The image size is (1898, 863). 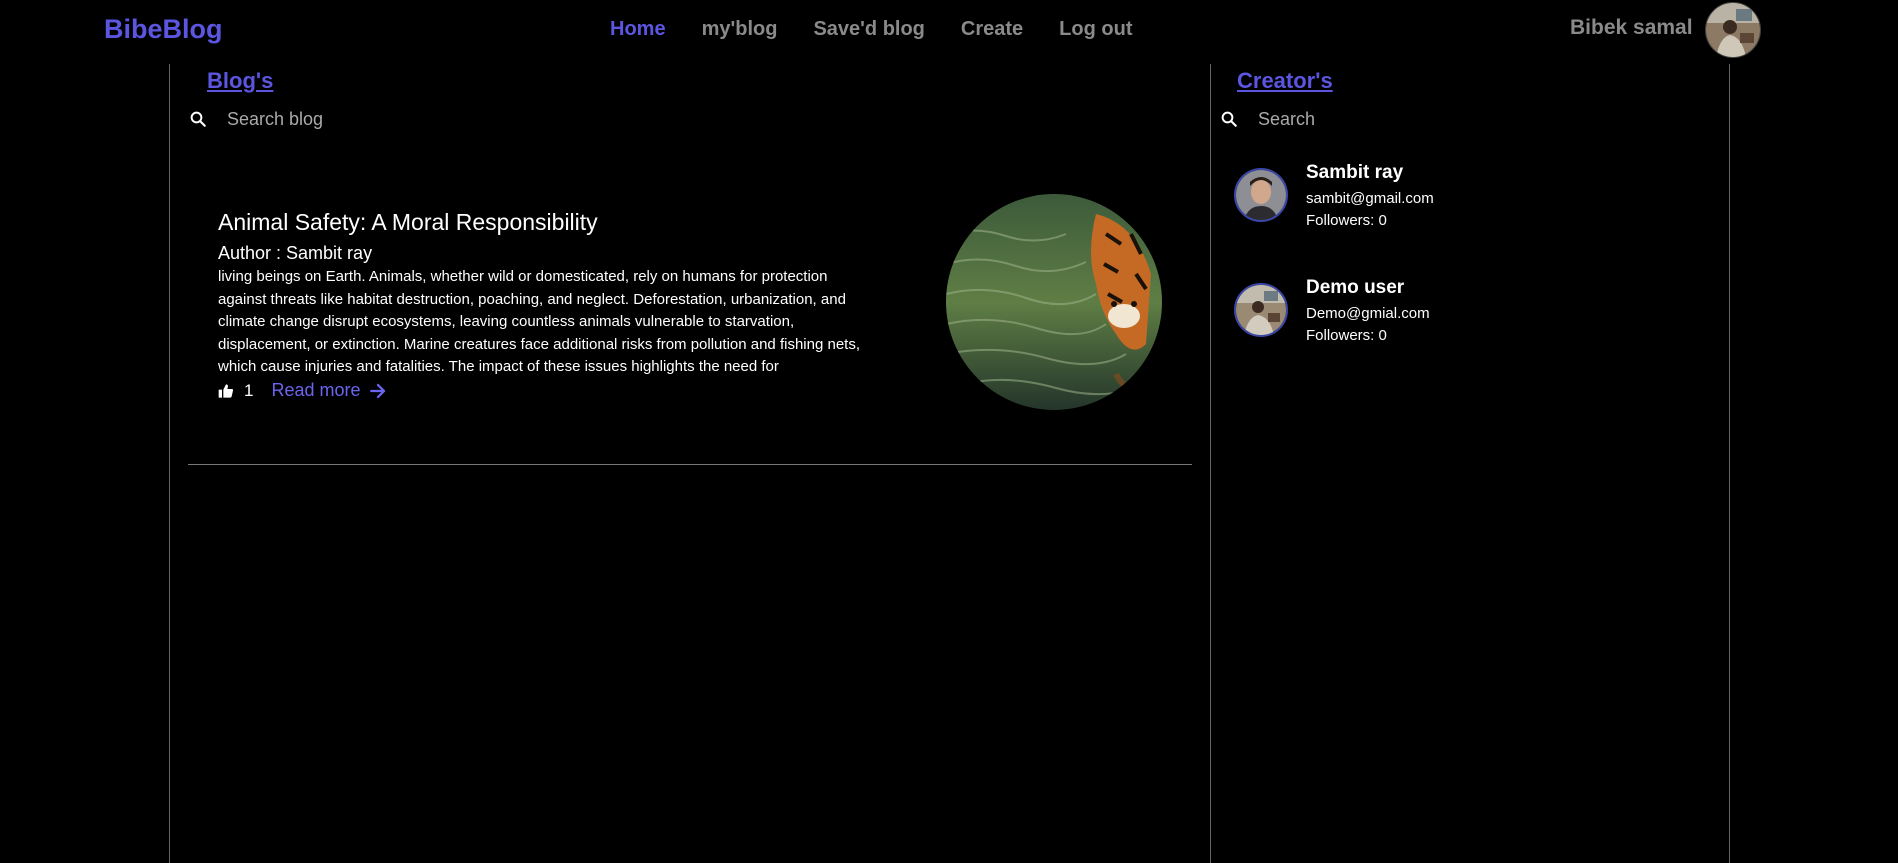 I want to click on male-portrait-icon, so click(x=1261, y=195).